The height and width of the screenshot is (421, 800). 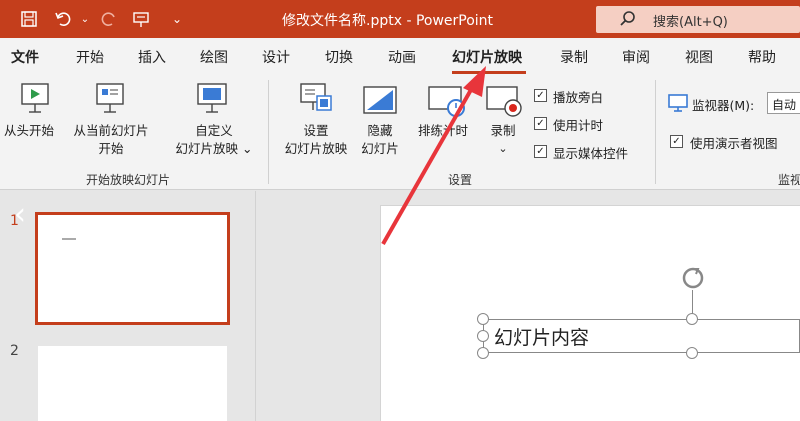 What do you see at coordinates (771, 214) in the screenshot?
I see `next-icon: ›` at bounding box center [771, 214].